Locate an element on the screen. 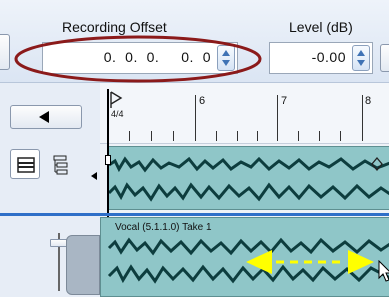 The height and width of the screenshot is (298, 389). clip-handle is located at coordinates (83, 265).